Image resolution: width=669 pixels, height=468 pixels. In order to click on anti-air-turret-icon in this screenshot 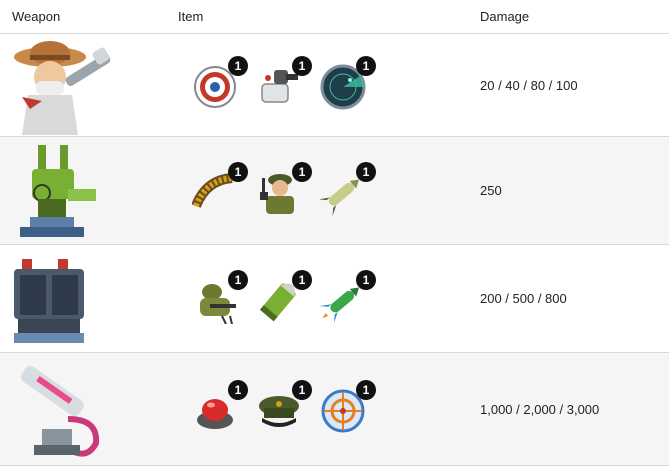, I will do `click(58, 190)`.